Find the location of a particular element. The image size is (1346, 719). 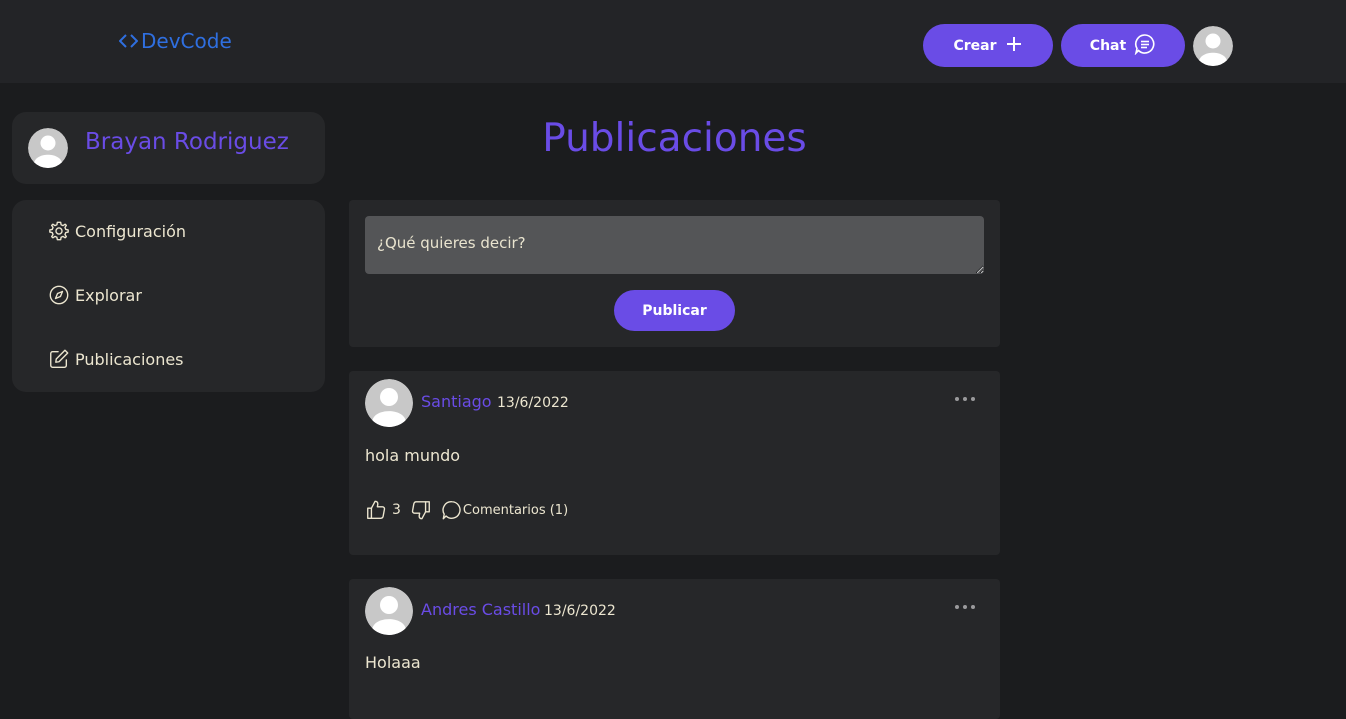

thumbs-up-icon is located at coordinates (376, 510).